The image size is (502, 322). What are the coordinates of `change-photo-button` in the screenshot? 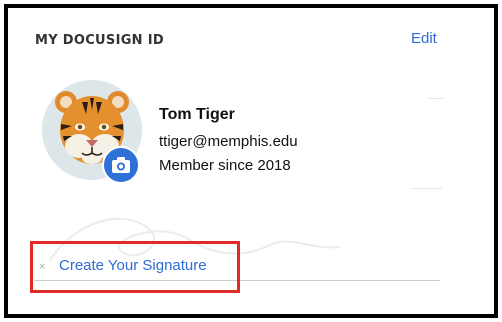 It's located at (121, 165).